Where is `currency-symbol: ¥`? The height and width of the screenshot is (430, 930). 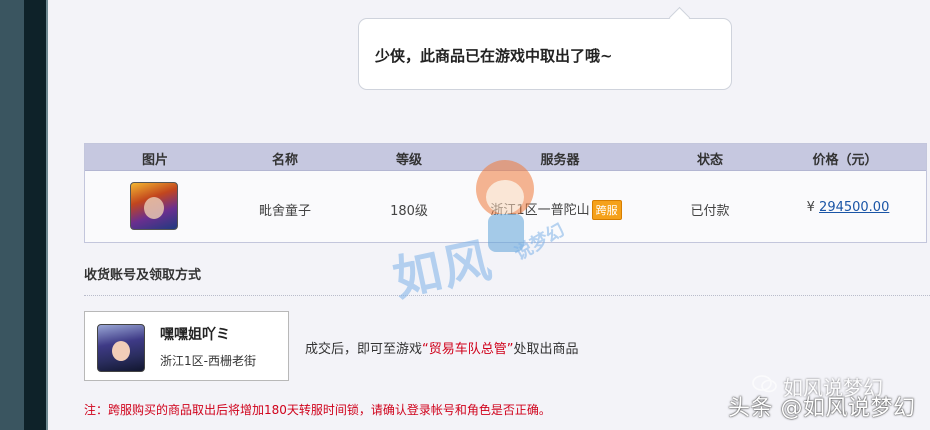 currency-symbol: ¥ is located at coordinates (810, 207).